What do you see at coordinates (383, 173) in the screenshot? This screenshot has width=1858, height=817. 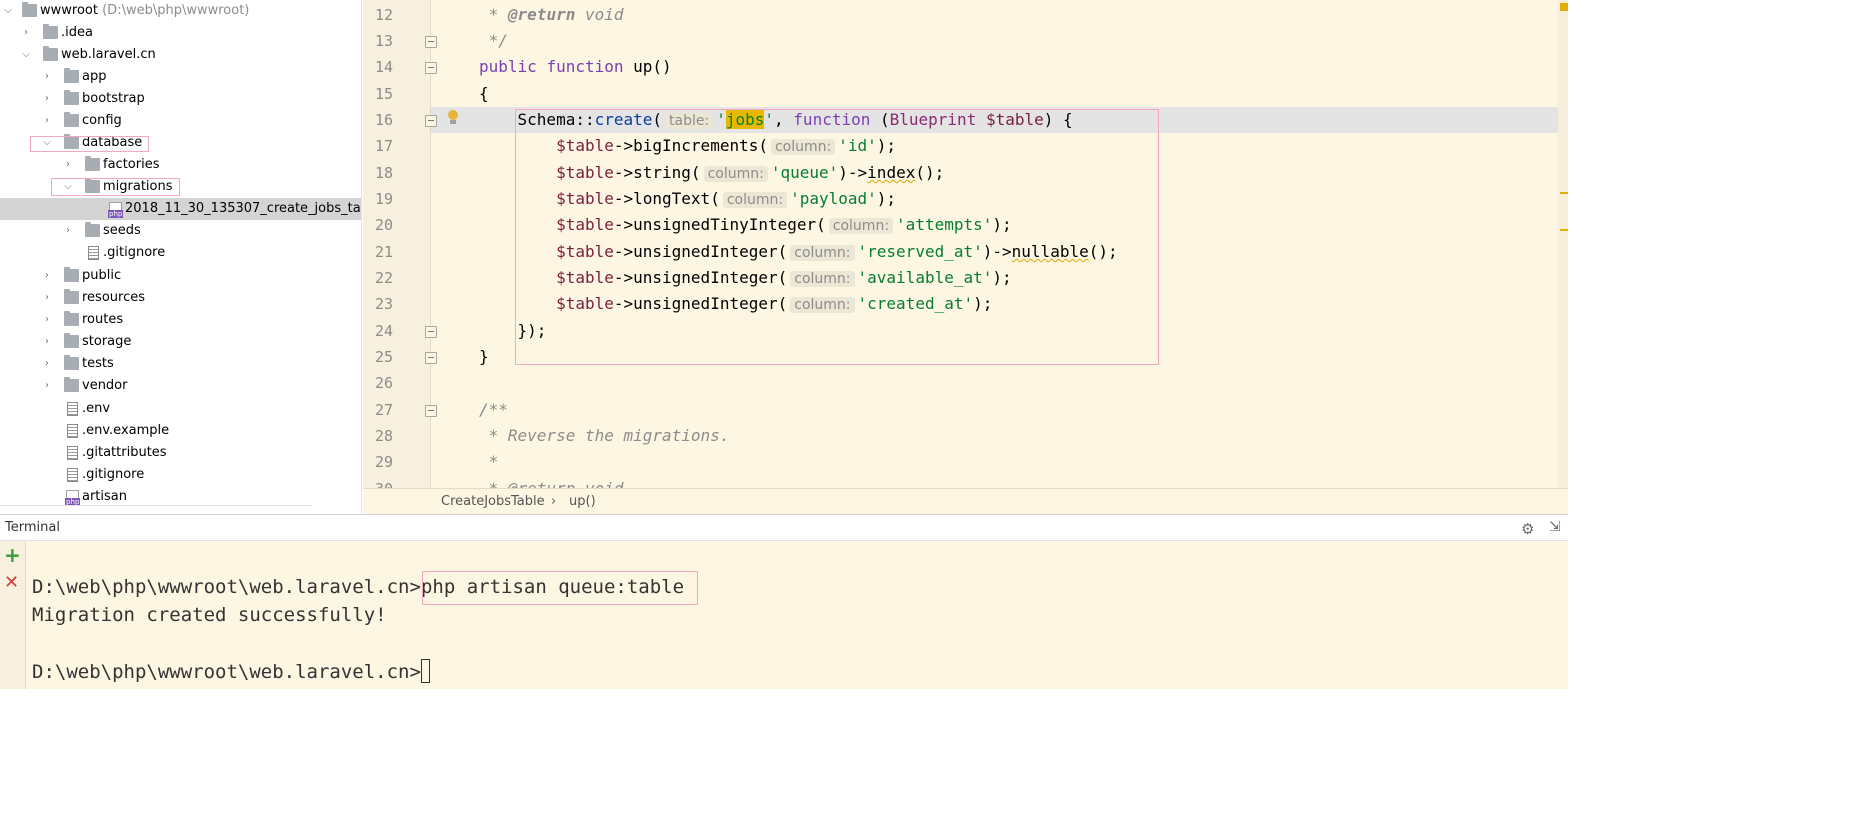 I see `line-number: 18` at bounding box center [383, 173].